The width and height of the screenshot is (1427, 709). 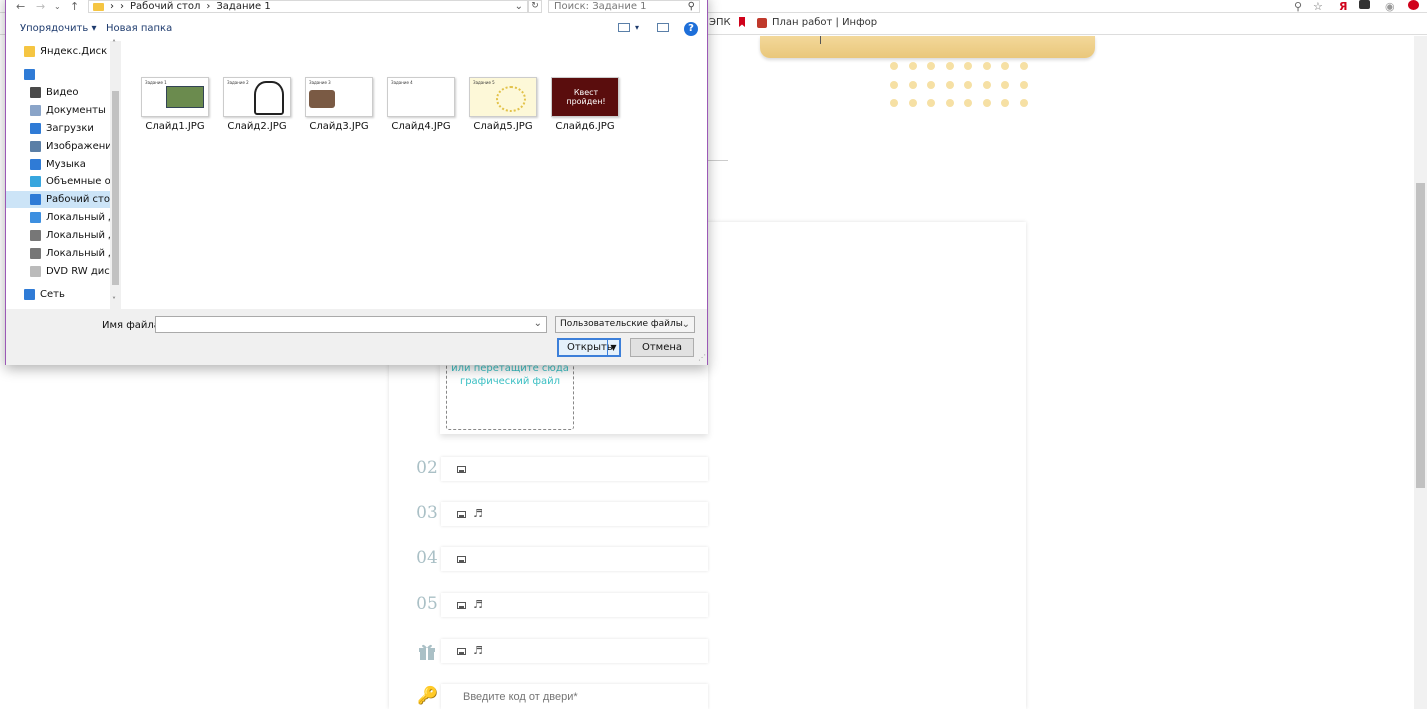 I want to click on file-item: Задание 2 Слайд2.JPG, so click(x=257, y=104).